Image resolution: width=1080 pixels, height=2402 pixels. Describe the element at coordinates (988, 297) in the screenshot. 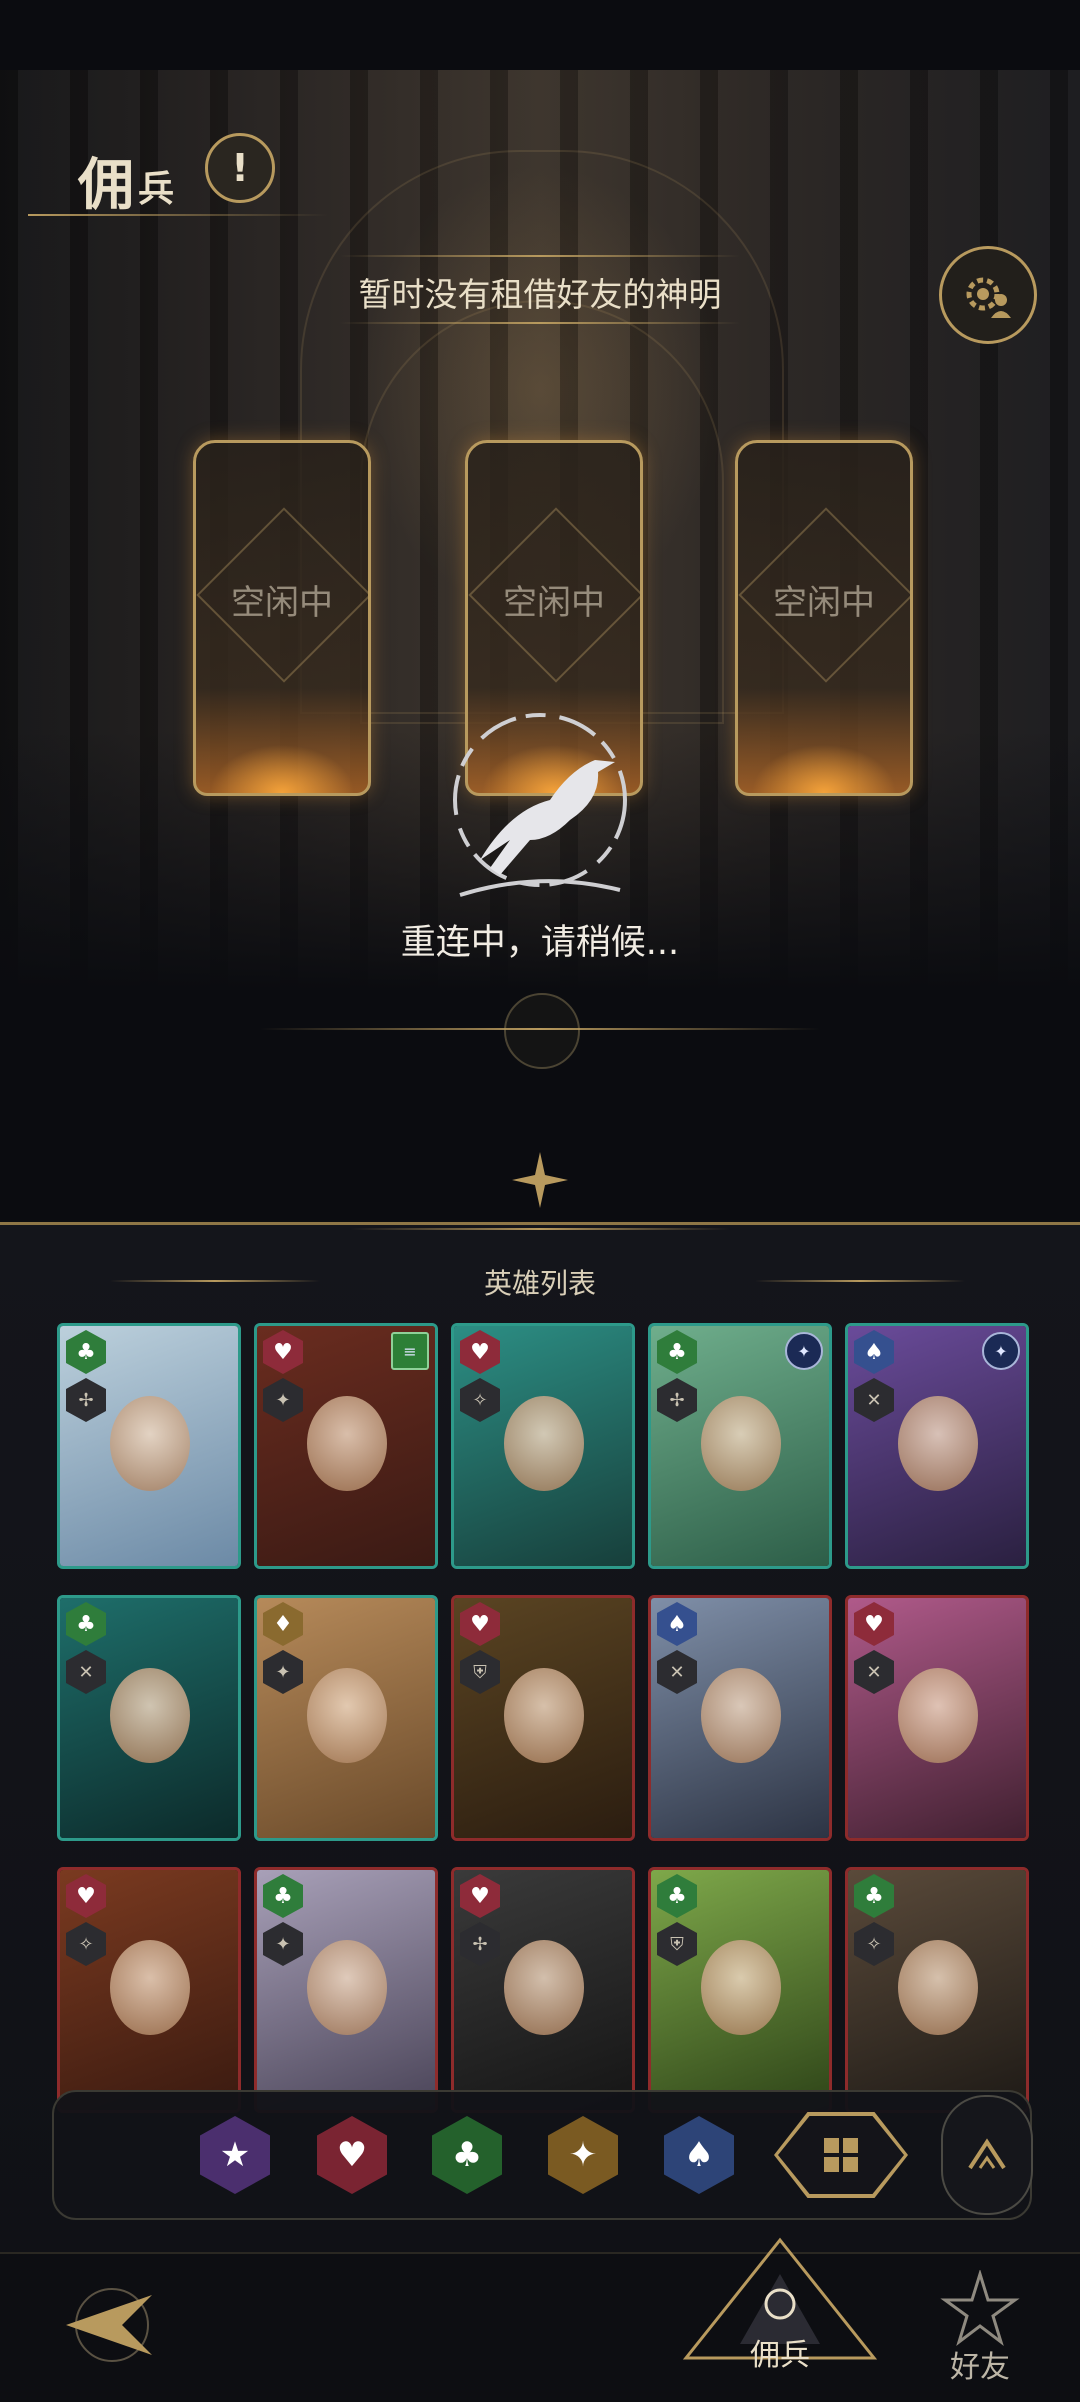

I see `gear-person-icon` at that location.